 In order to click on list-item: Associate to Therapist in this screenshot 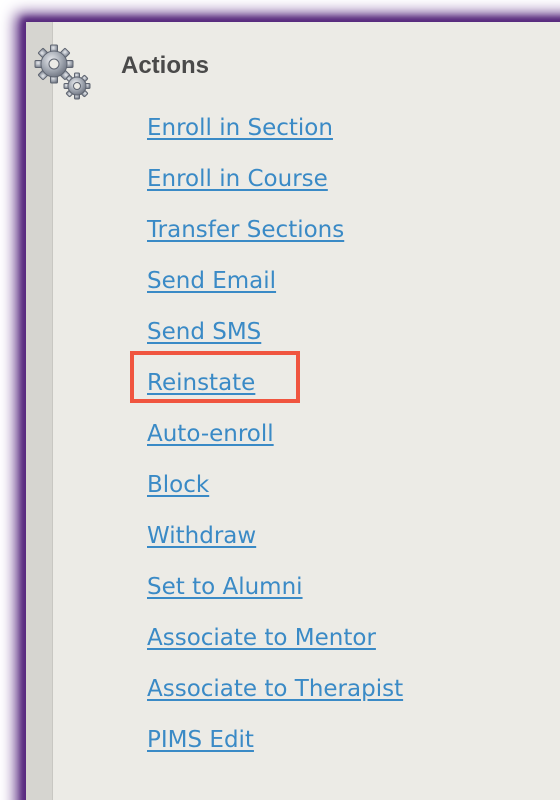, I will do `click(275, 698)`.